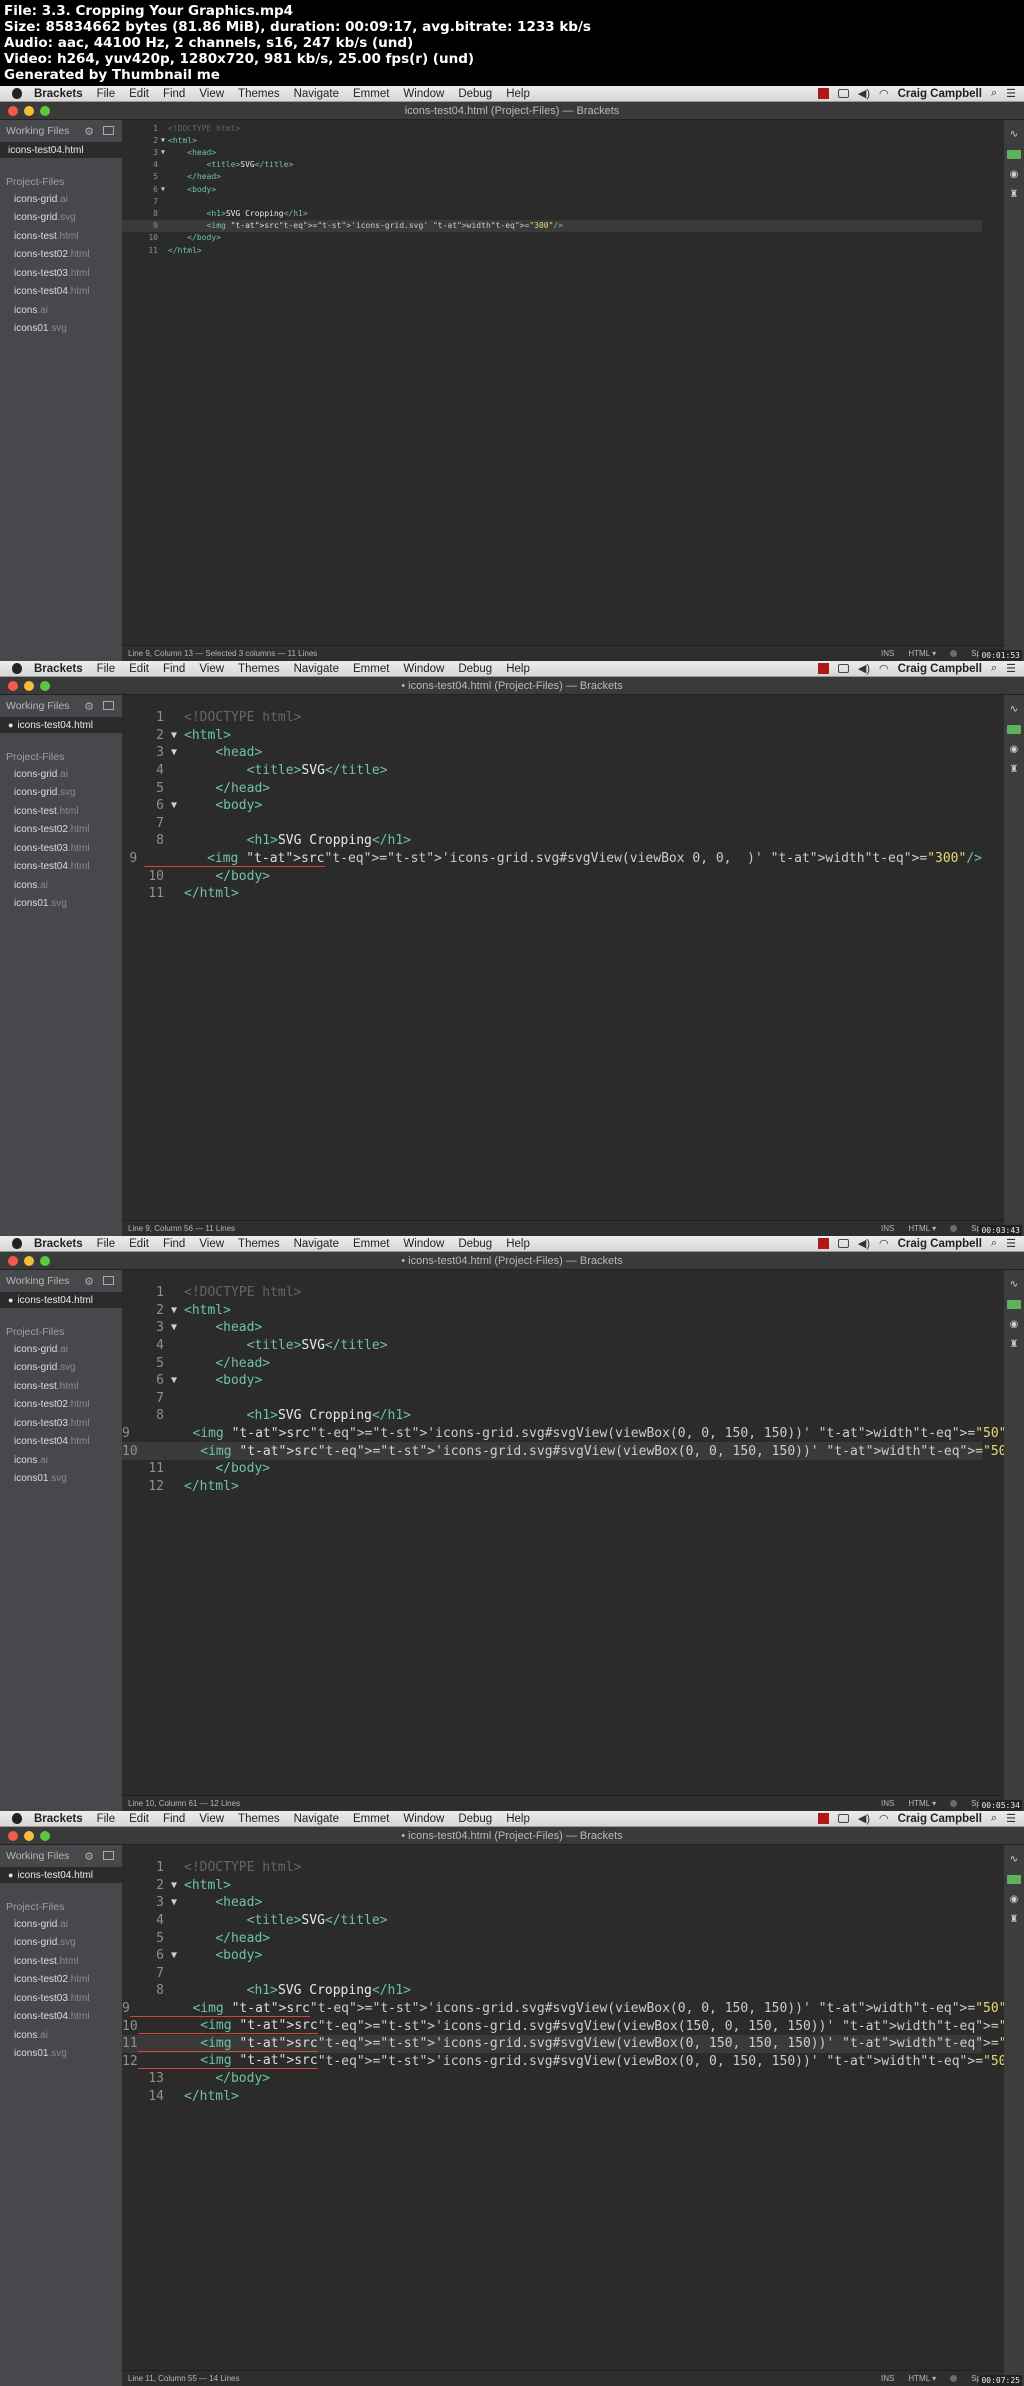 The image size is (1024, 2386). Describe the element at coordinates (61, 1875) in the screenshot. I see `working-file-item: ● icons-test04.html` at that location.